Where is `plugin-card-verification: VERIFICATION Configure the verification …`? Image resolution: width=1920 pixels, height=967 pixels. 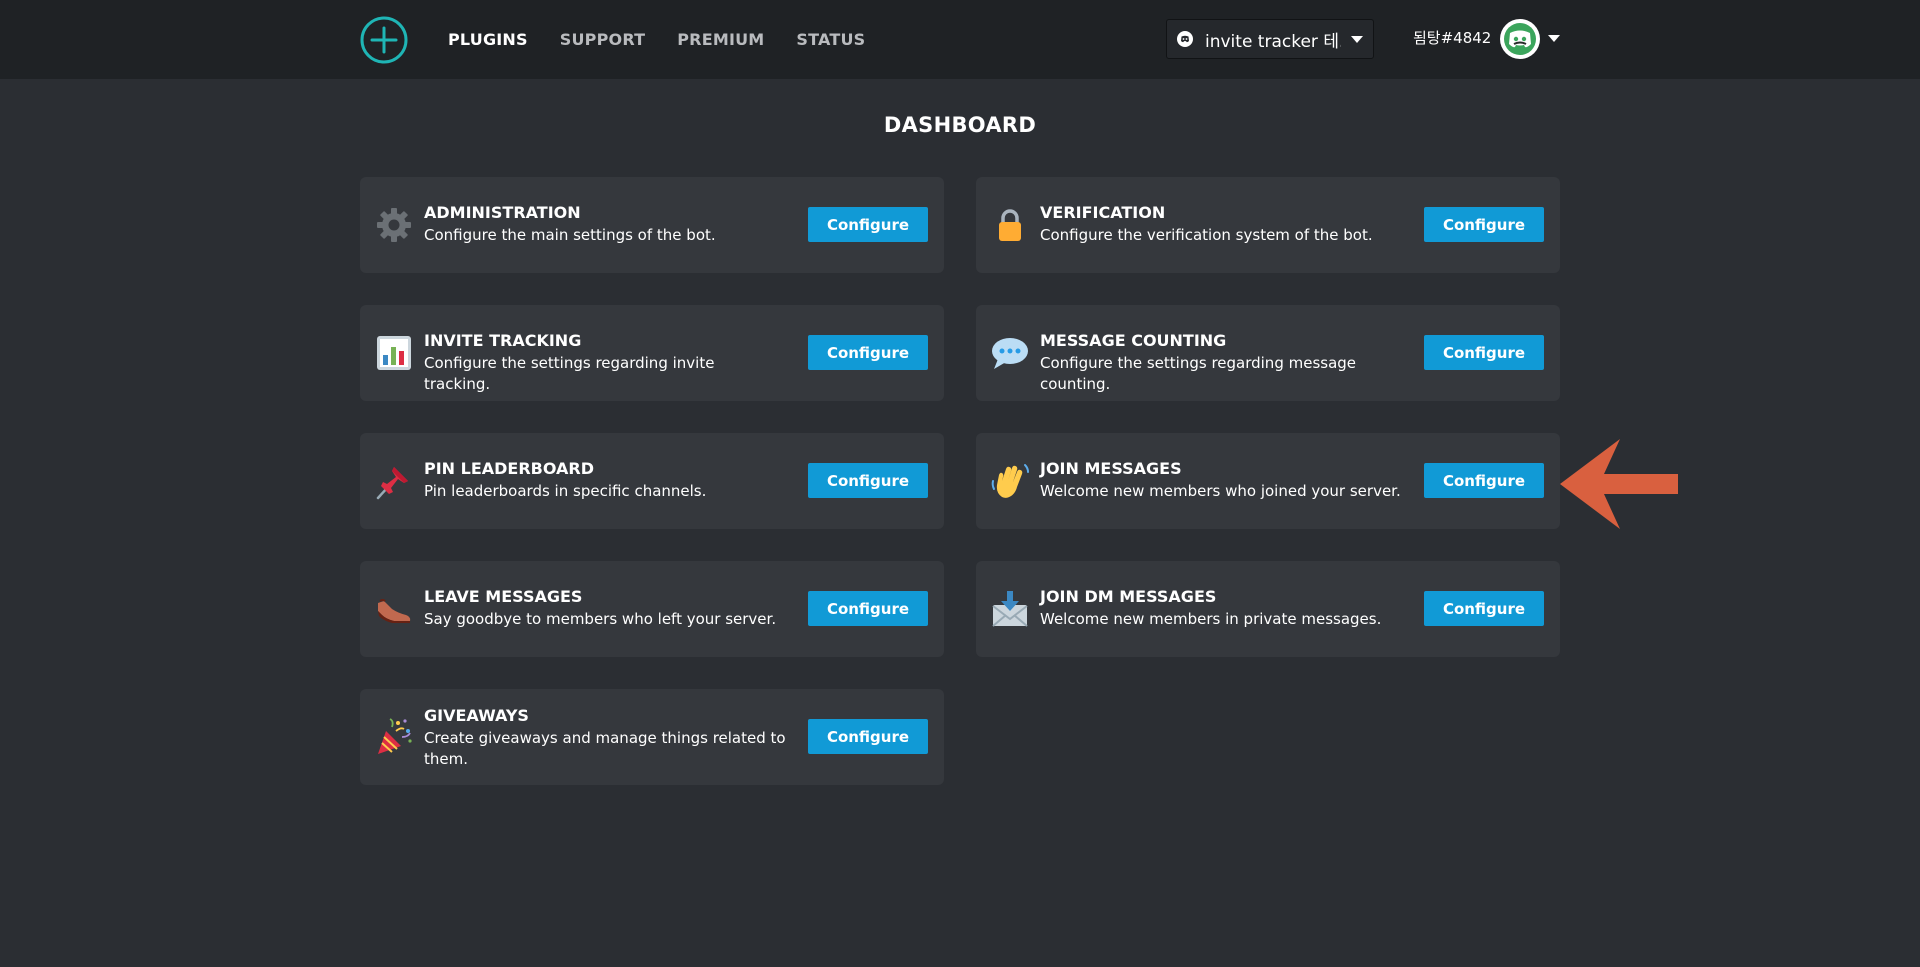
plugin-card-verification: VERIFICATION Configure the verification … is located at coordinates (1268, 225).